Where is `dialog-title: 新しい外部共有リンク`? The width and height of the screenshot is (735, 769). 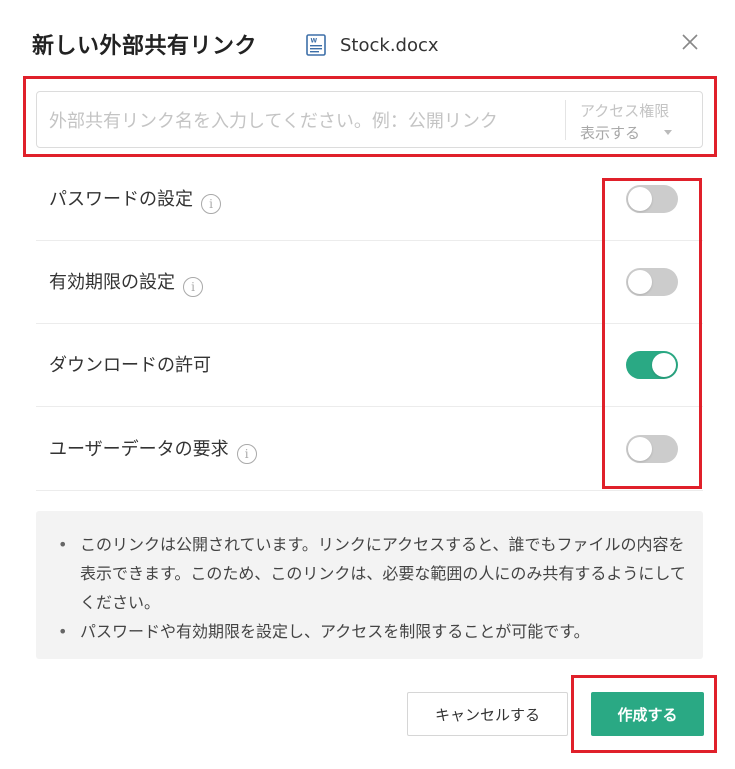
dialog-title: 新しい外部共有リンク is located at coordinates (145, 46).